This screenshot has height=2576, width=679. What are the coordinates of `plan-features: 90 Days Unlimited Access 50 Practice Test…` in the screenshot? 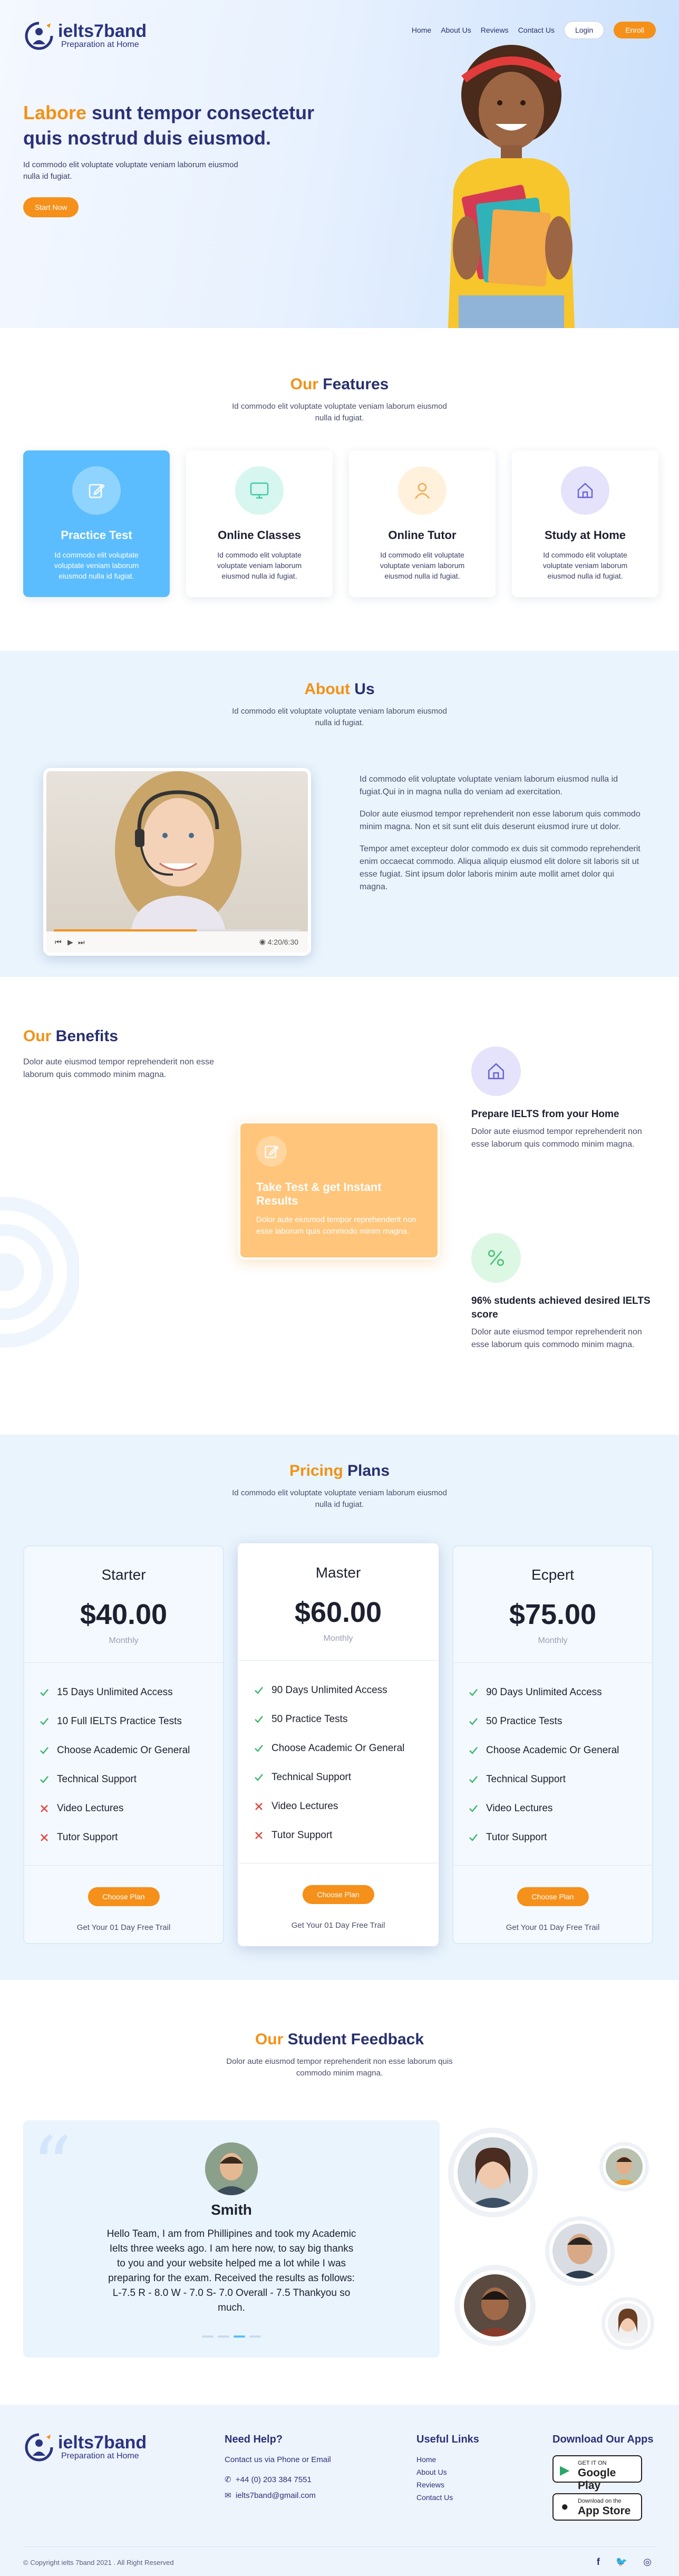 It's located at (552, 1758).